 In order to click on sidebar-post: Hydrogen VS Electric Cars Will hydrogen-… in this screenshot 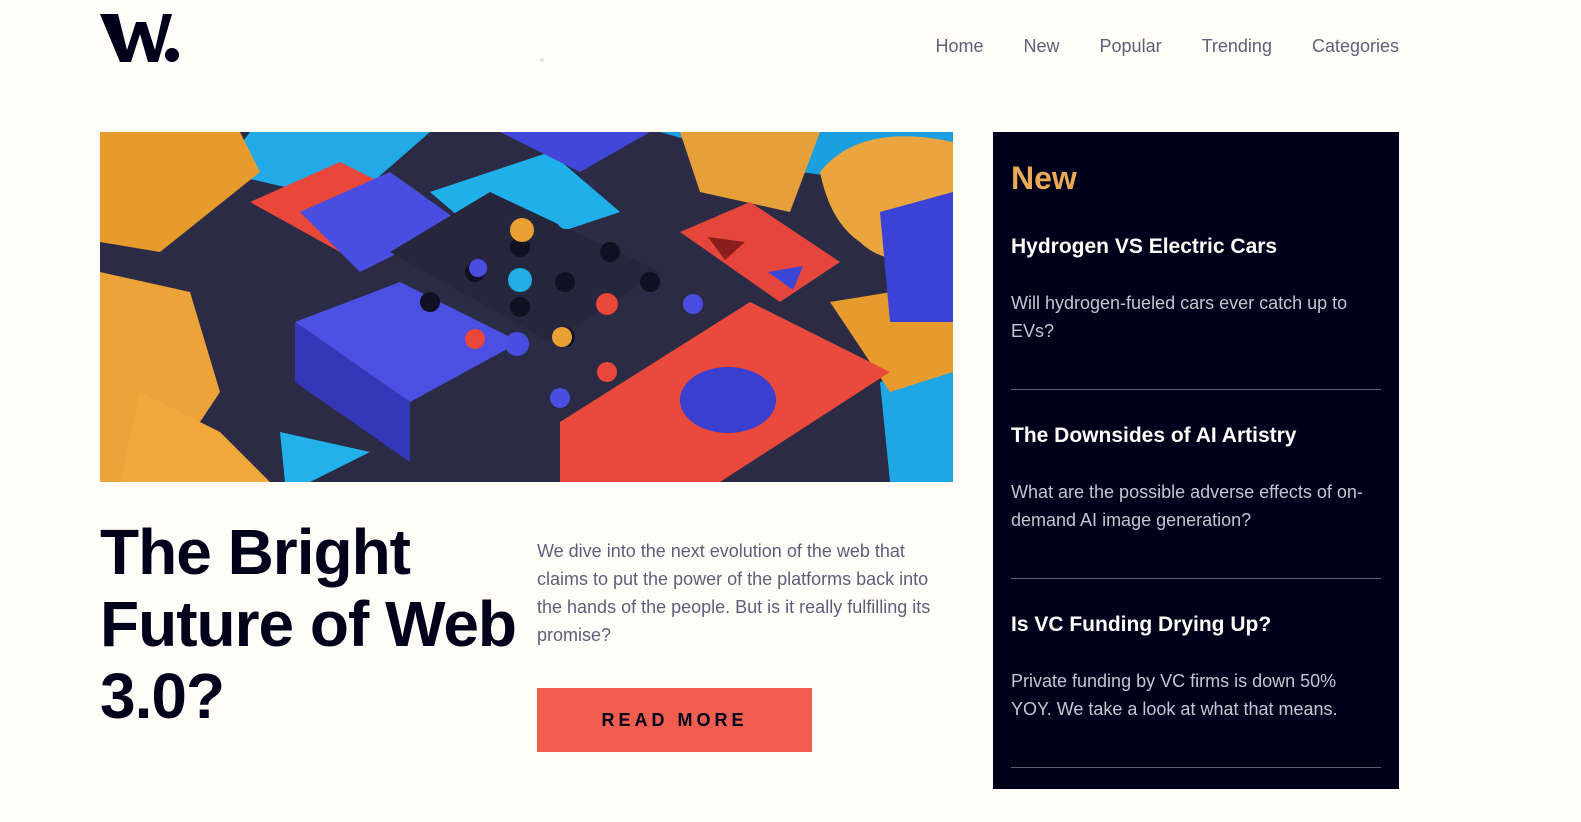, I will do `click(1196, 312)`.